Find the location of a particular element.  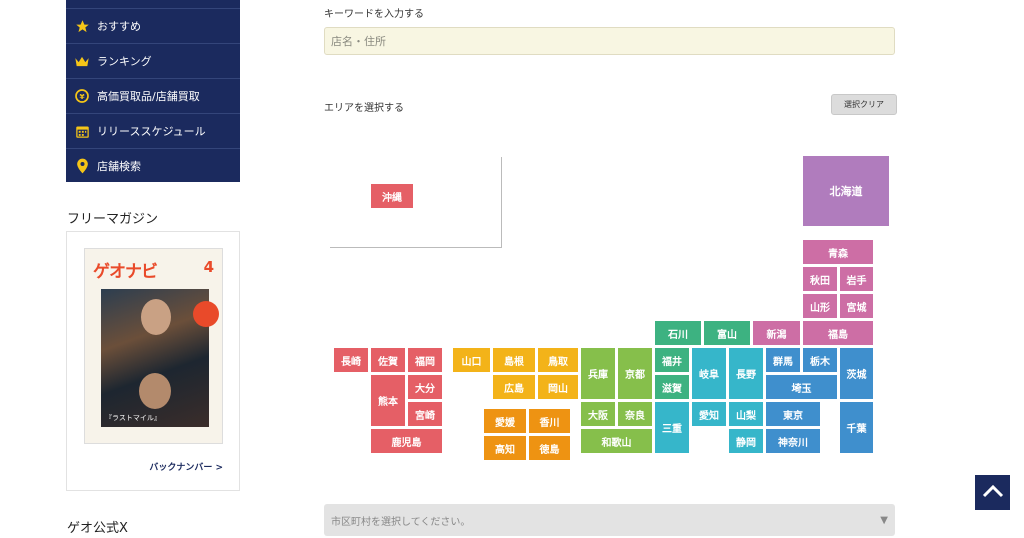

pref-hiroshima: 広島 is located at coordinates (514, 387).